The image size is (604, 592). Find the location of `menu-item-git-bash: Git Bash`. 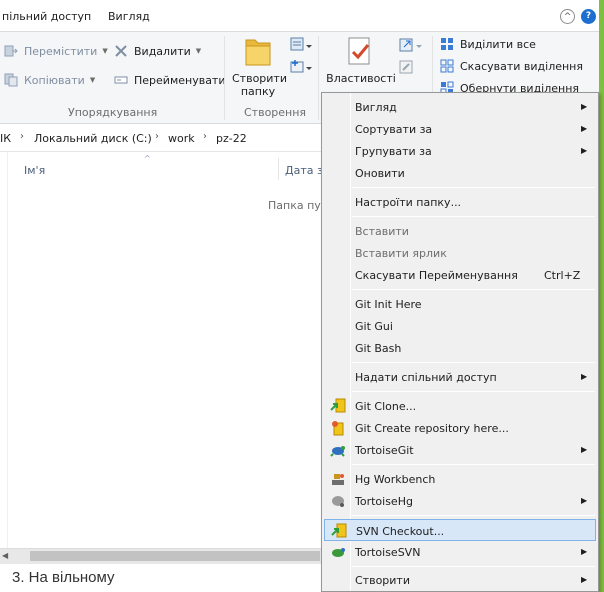

menu-item-git-bash: Git Bash is located at coordinates (460, 348).